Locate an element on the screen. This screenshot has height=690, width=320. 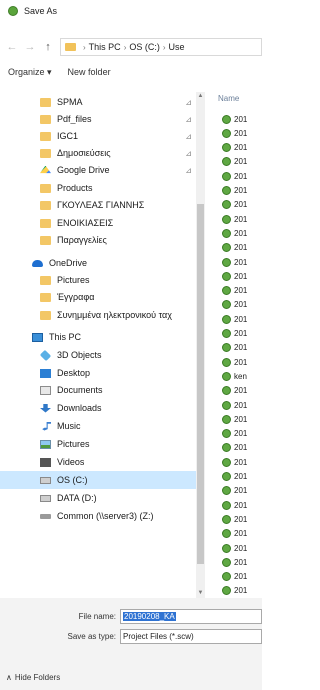
desktop-icon is located at coordinates (45, 373).